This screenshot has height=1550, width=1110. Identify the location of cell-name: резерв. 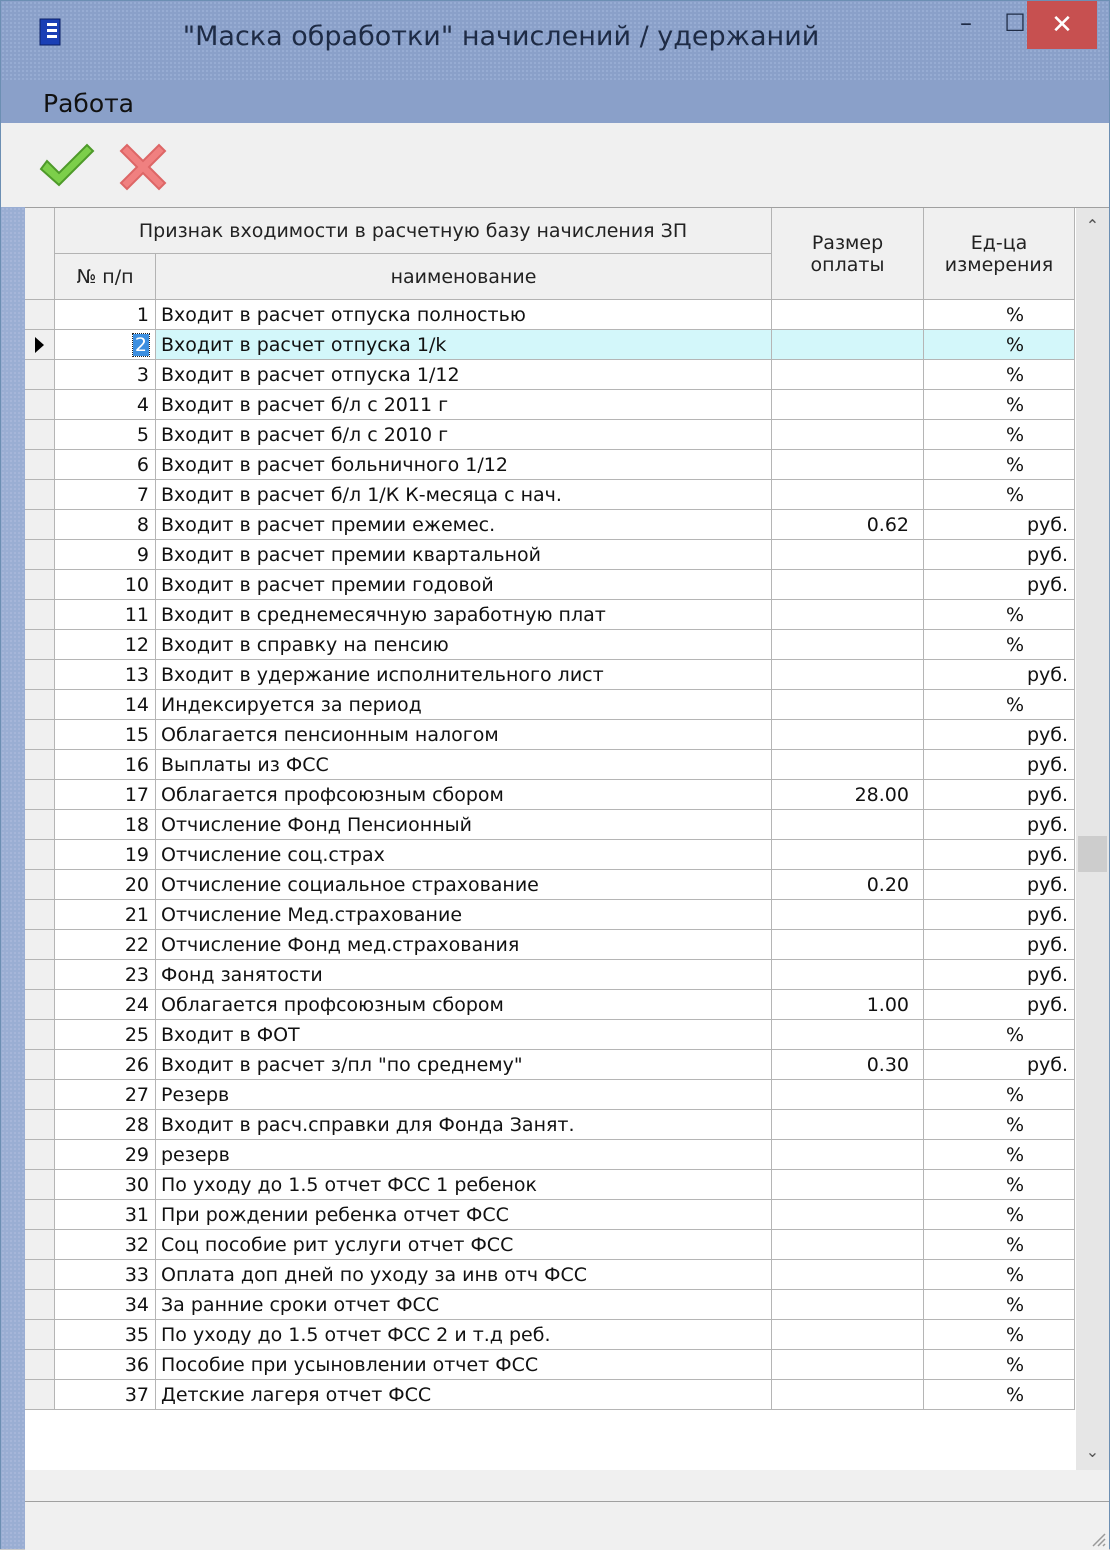
(464, 1155).